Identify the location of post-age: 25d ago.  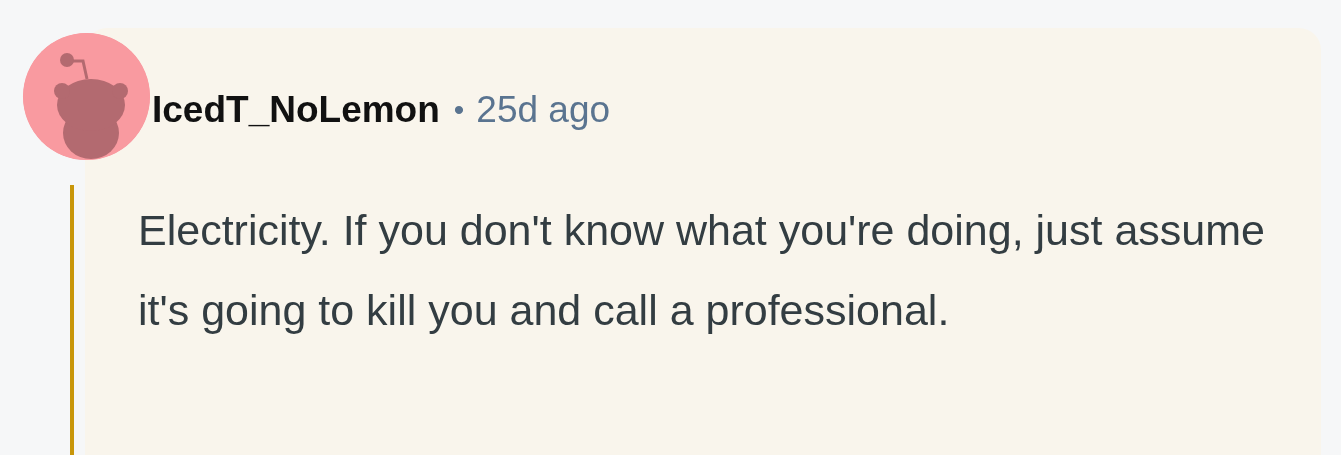
(543, 109).